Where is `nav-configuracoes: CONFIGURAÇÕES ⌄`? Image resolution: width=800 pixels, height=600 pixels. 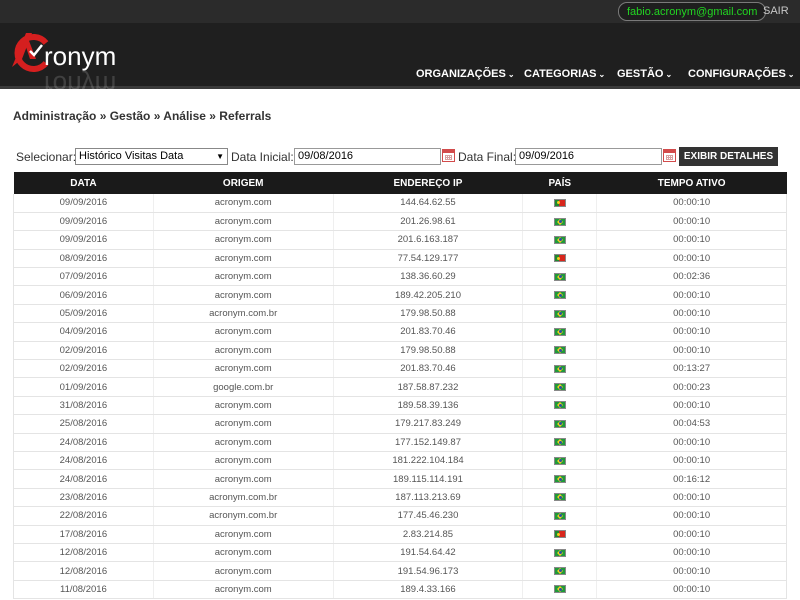
nav-configuracoes: CONFIGURAÇÕES ⌄ is located at coordinates (741, 74).